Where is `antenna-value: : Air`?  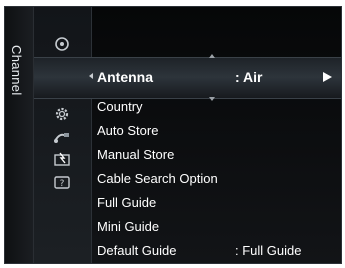 antenna-value: : Air is located at coordinates (249, 77).